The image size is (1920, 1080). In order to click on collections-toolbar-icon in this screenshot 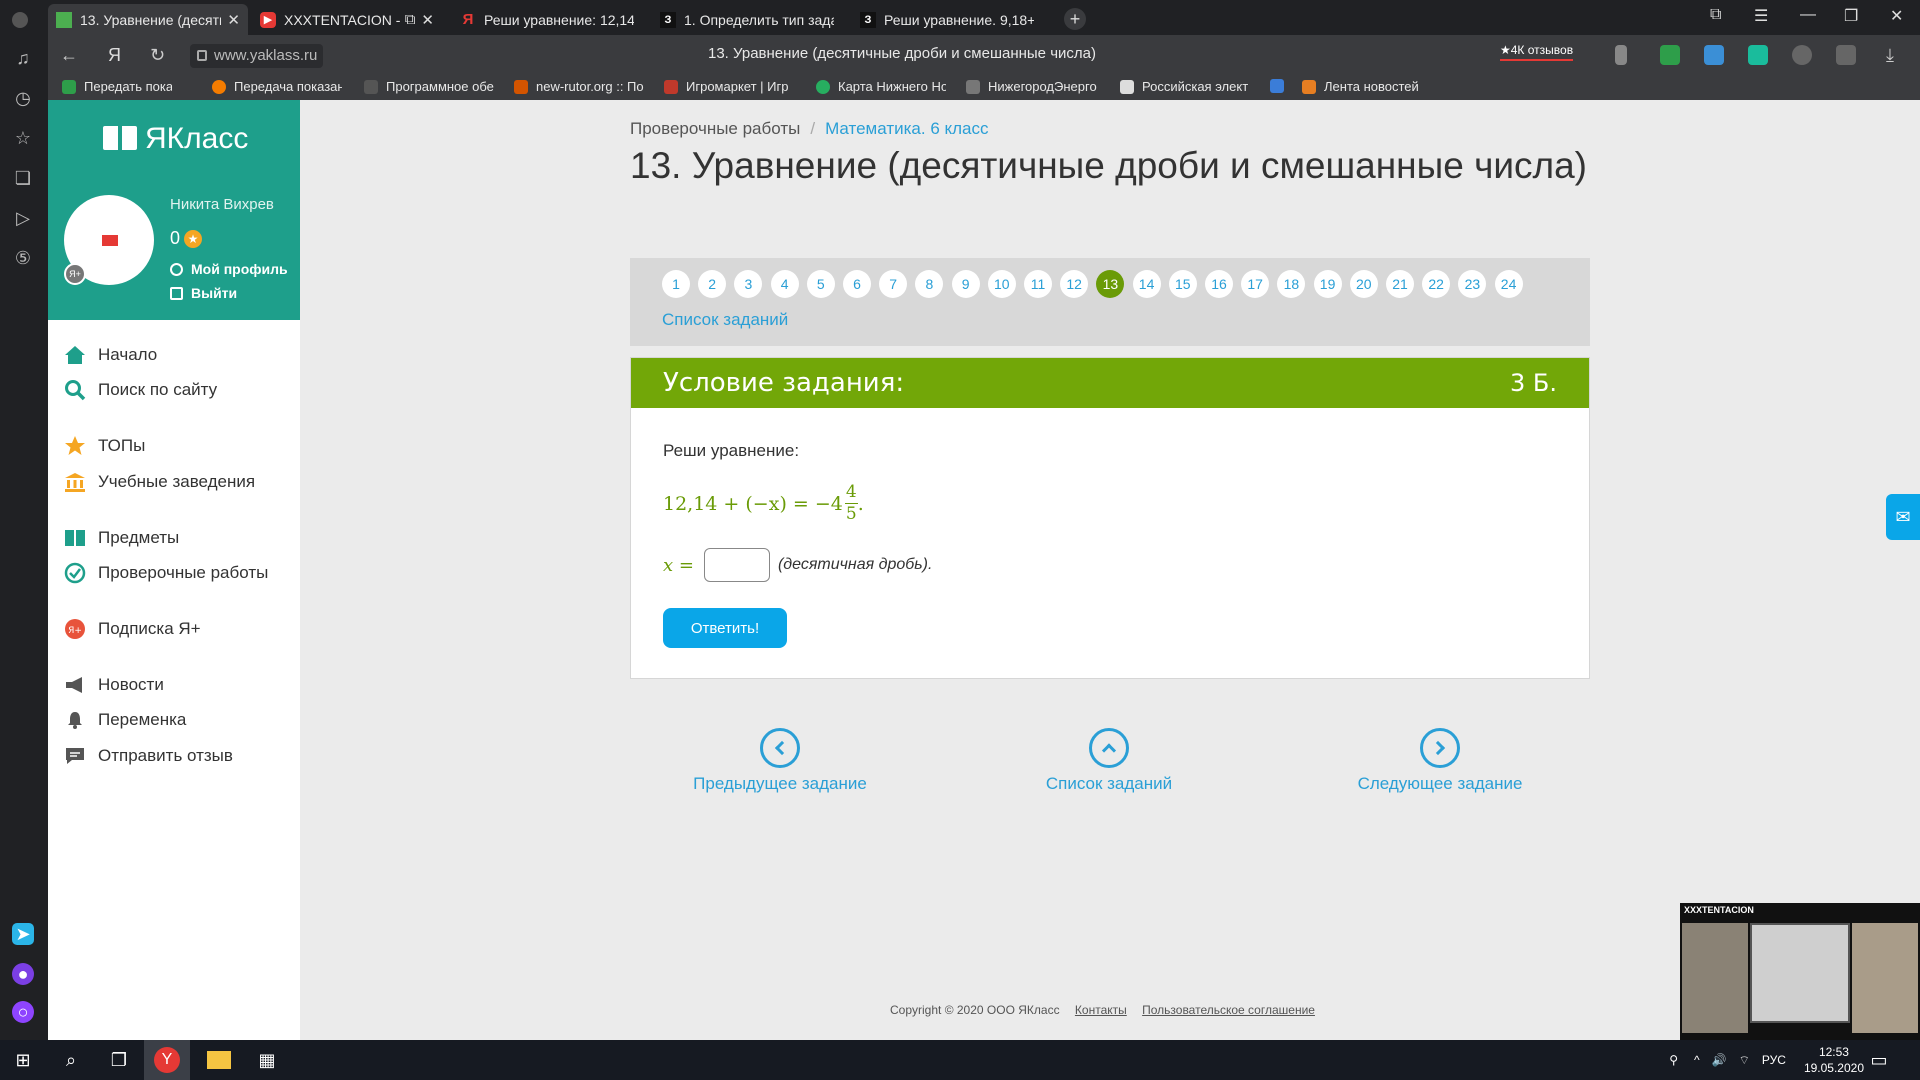, I will do `click(1846, 55)`.